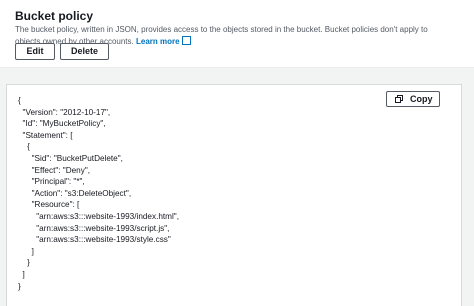 Image resolution: width=474 pixels, height=306 pixels. What do you see at coordinates (421, 99) in the screenshot?
I see `copy-label: Copy` at bounding box center [421, 99].